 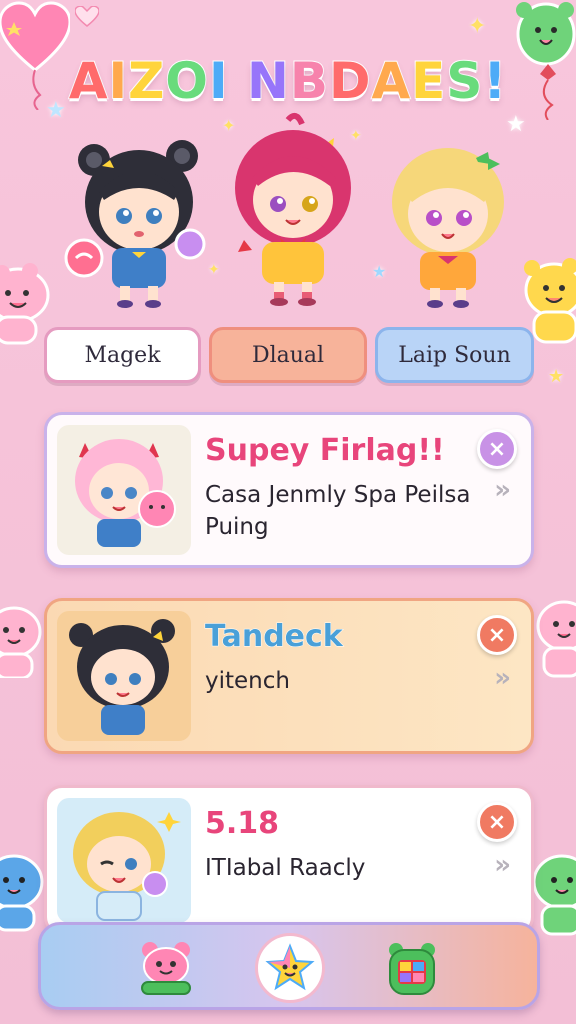 What do you see at coordinates (454, 355) in the screenshot?
I see `tab-laip-soun: Laip Soun` at bounding box center [454, 355].